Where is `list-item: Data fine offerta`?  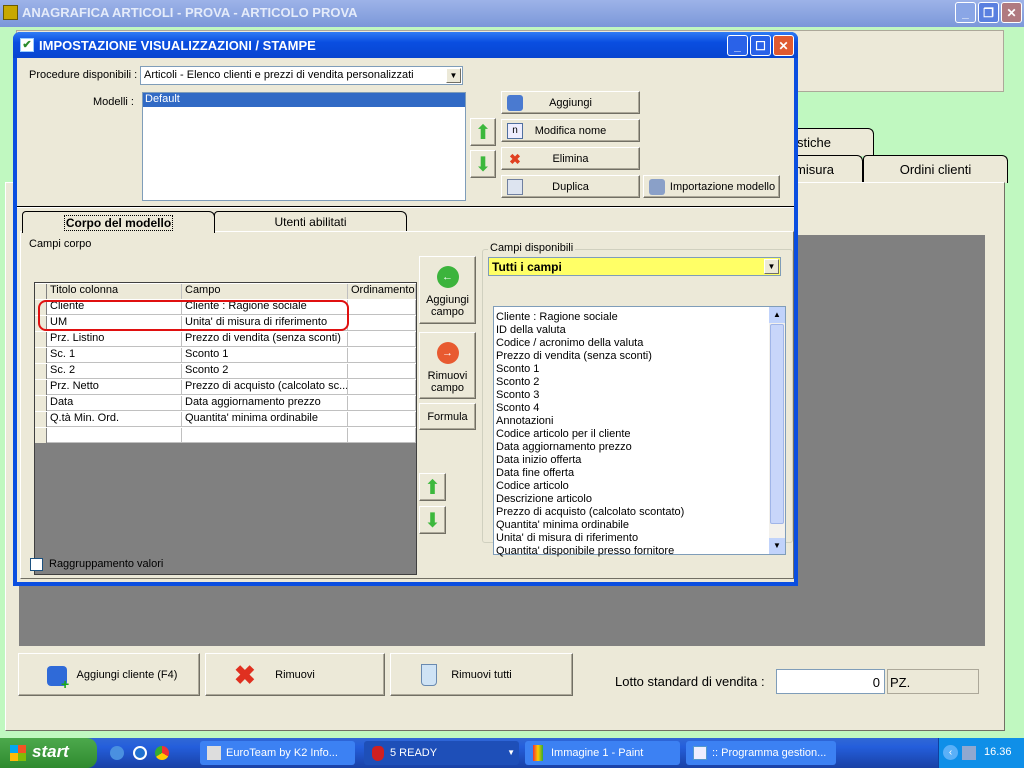
list-item: Data fine offerta is located at coordinates (639, 473).